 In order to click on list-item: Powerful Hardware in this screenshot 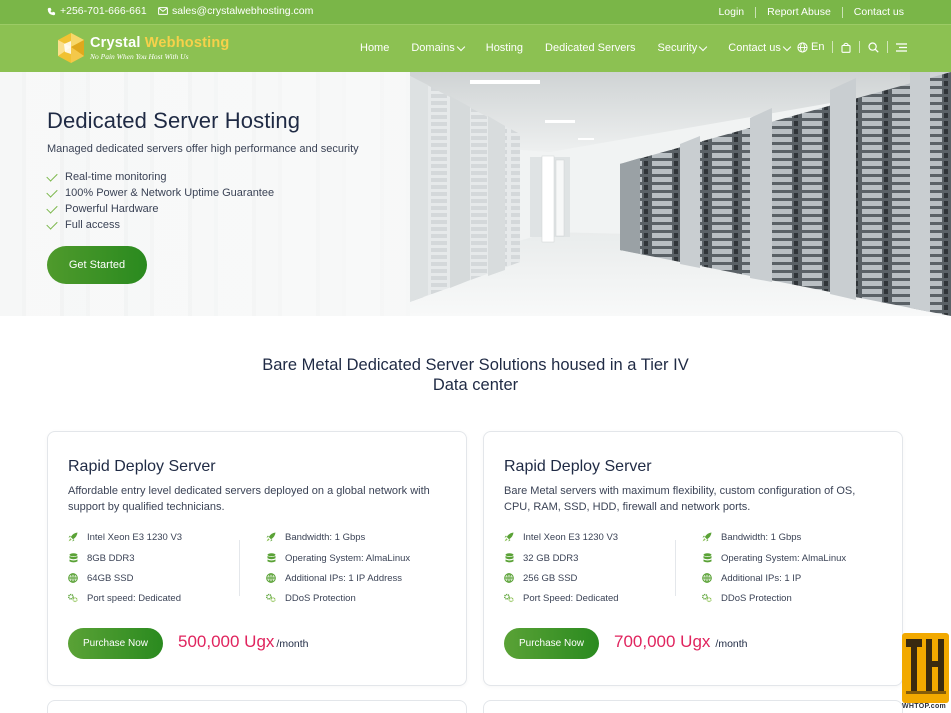, I will do `click(202, 209)`.